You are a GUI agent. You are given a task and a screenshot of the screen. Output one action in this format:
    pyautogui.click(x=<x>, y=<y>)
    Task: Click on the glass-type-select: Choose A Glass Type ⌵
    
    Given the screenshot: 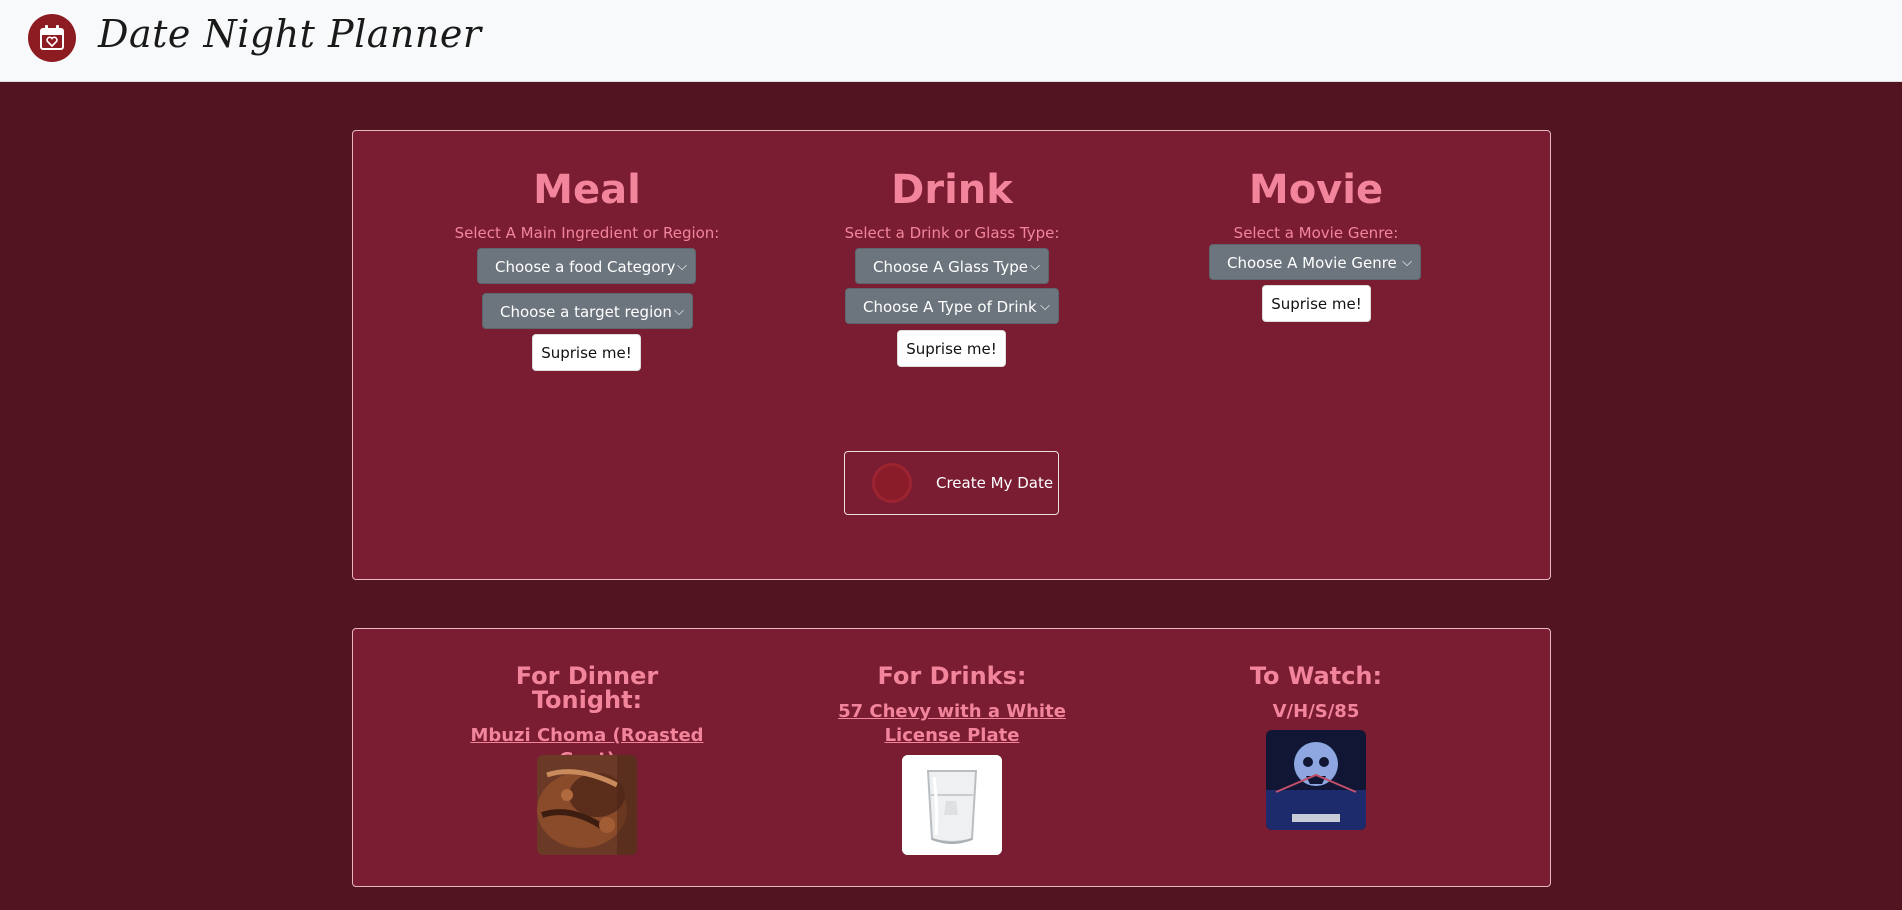 What is the action you would take?
    pyautogui.click(x=952, y=266)
    